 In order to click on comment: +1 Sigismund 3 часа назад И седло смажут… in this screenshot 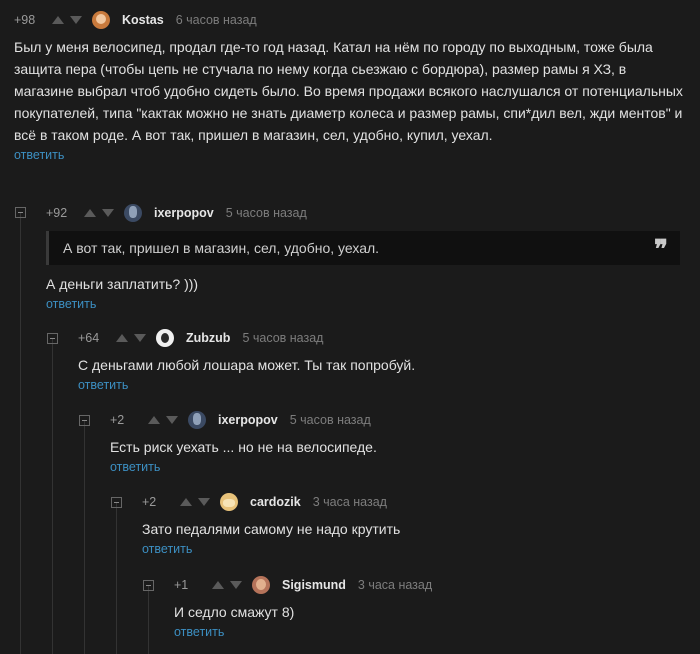, I will do `click(429, 608)`.